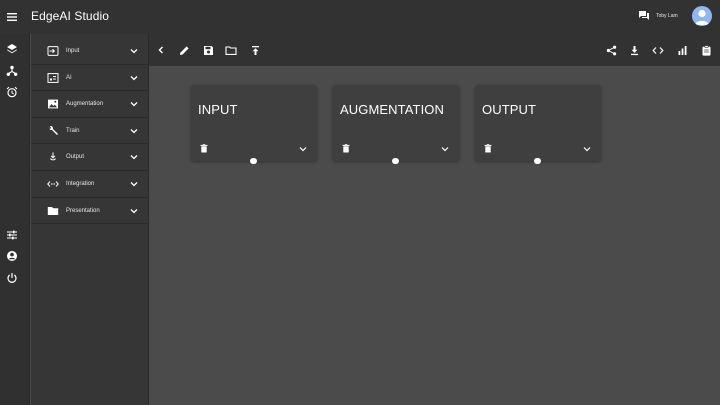 The width and height of the screenshot is (720, 405). I want to click on user-name: Toby Lam, so click(667, 16).